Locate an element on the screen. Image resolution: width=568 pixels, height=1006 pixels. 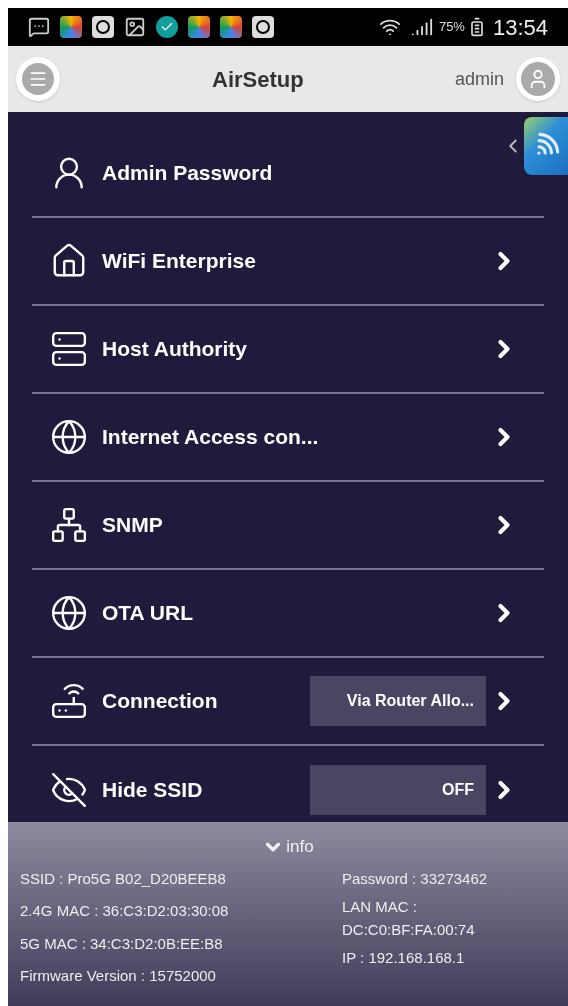
username: admin is located at coordinates (479, 79).